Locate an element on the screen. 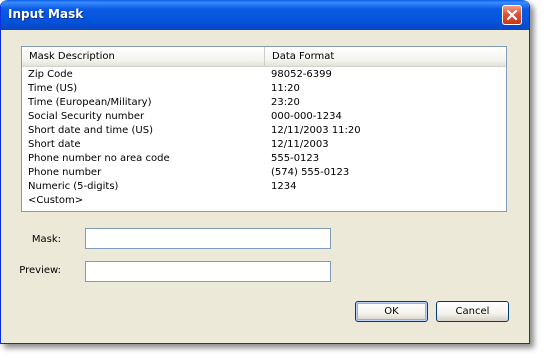 The height and width of the screenshot is (358, 544). data-format-cell: 555-0123 is located at coordinates (295, 158).